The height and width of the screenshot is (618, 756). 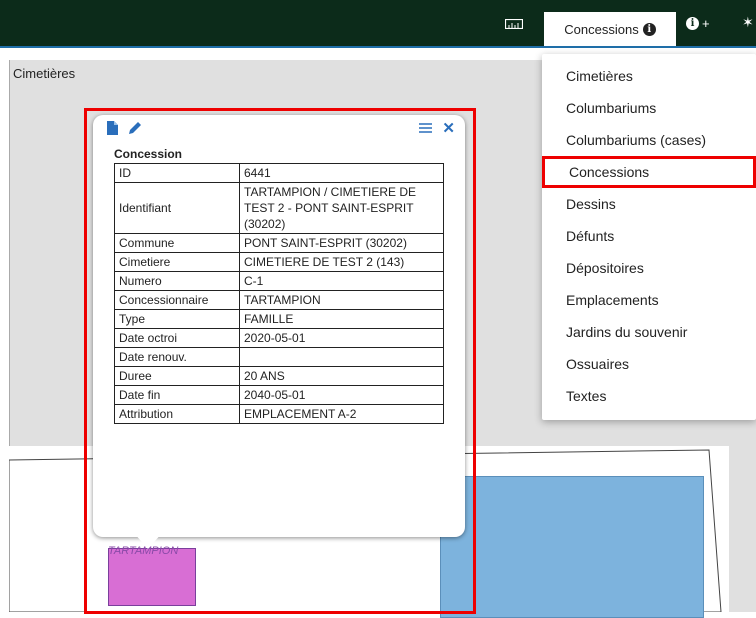 What do you see at coordinates (649, 140) in the screenshot?
I see `menu-item-columbariums-cases: Columbariums (cases)` at bounding box center [649, 140].